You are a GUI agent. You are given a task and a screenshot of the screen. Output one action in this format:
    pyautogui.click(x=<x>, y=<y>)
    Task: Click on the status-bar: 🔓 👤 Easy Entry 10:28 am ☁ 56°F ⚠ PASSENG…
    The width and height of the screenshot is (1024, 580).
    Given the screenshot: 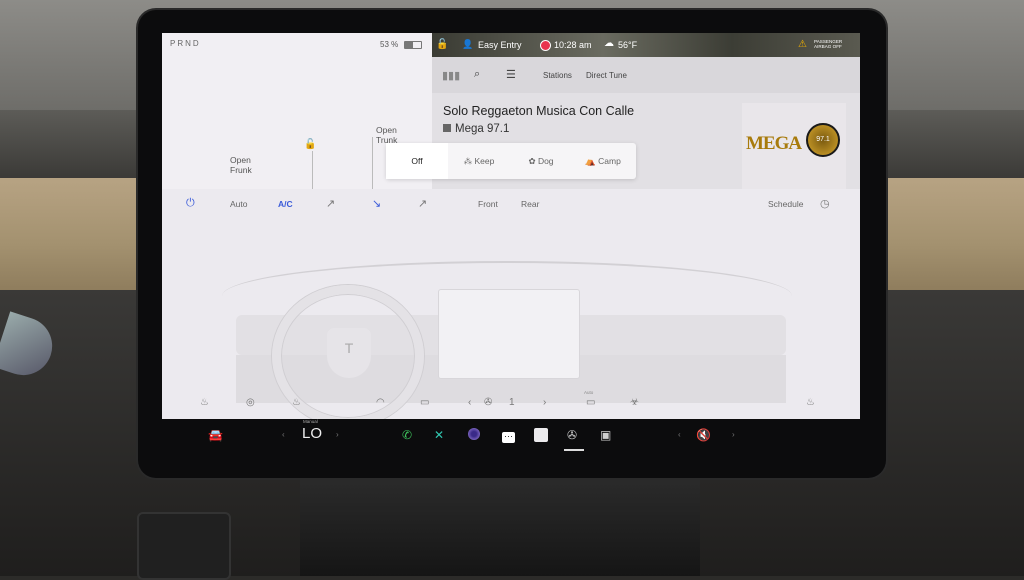 What is the action you would take?
    pyautogui.click(x=646, y=45)
    